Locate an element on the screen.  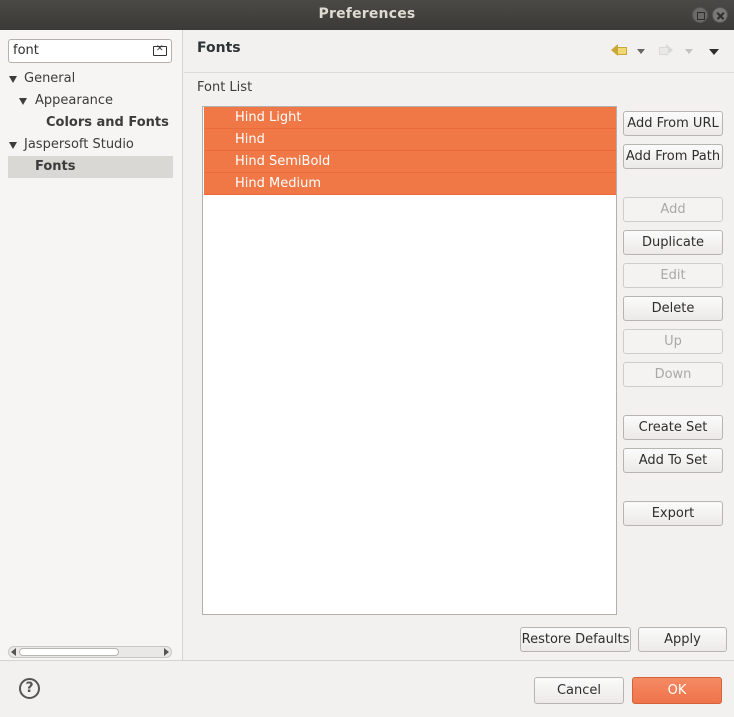
add-from-path-button: Add From Path is located at coordinates (673, 156).